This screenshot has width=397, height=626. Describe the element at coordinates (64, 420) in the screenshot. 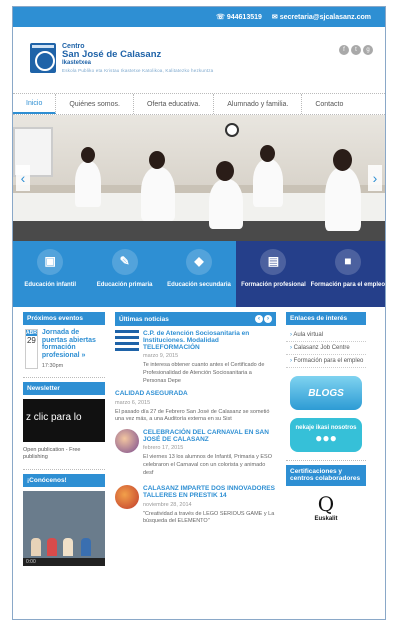

I see `newsletter-embed: z clic para lo` at that location.